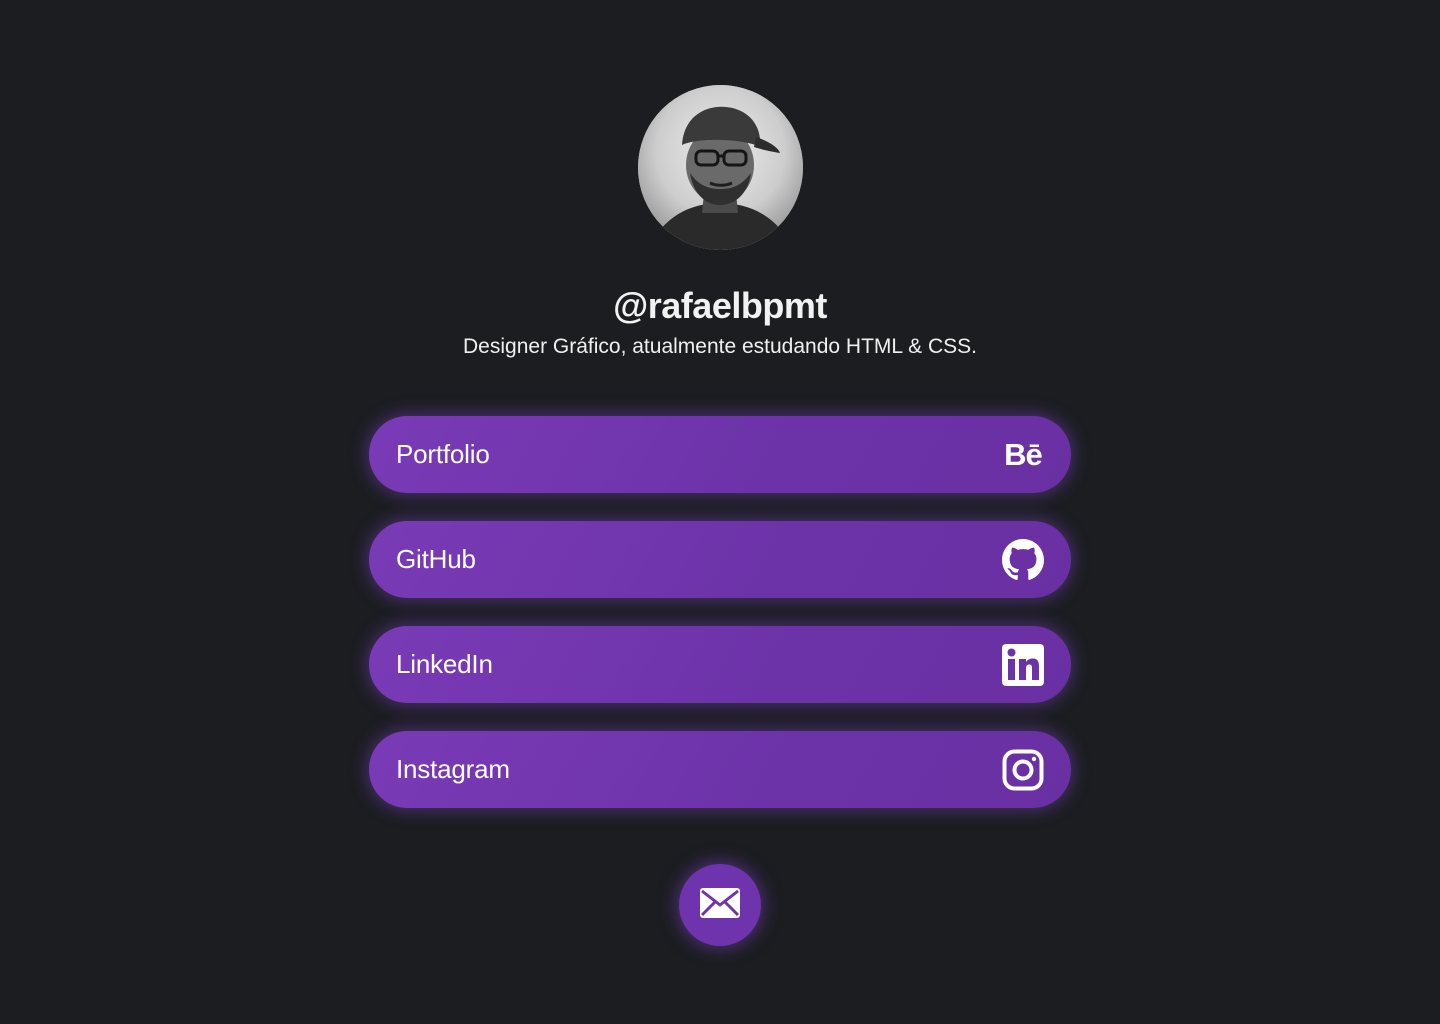  I want to click on email-button, so click(720, 905).